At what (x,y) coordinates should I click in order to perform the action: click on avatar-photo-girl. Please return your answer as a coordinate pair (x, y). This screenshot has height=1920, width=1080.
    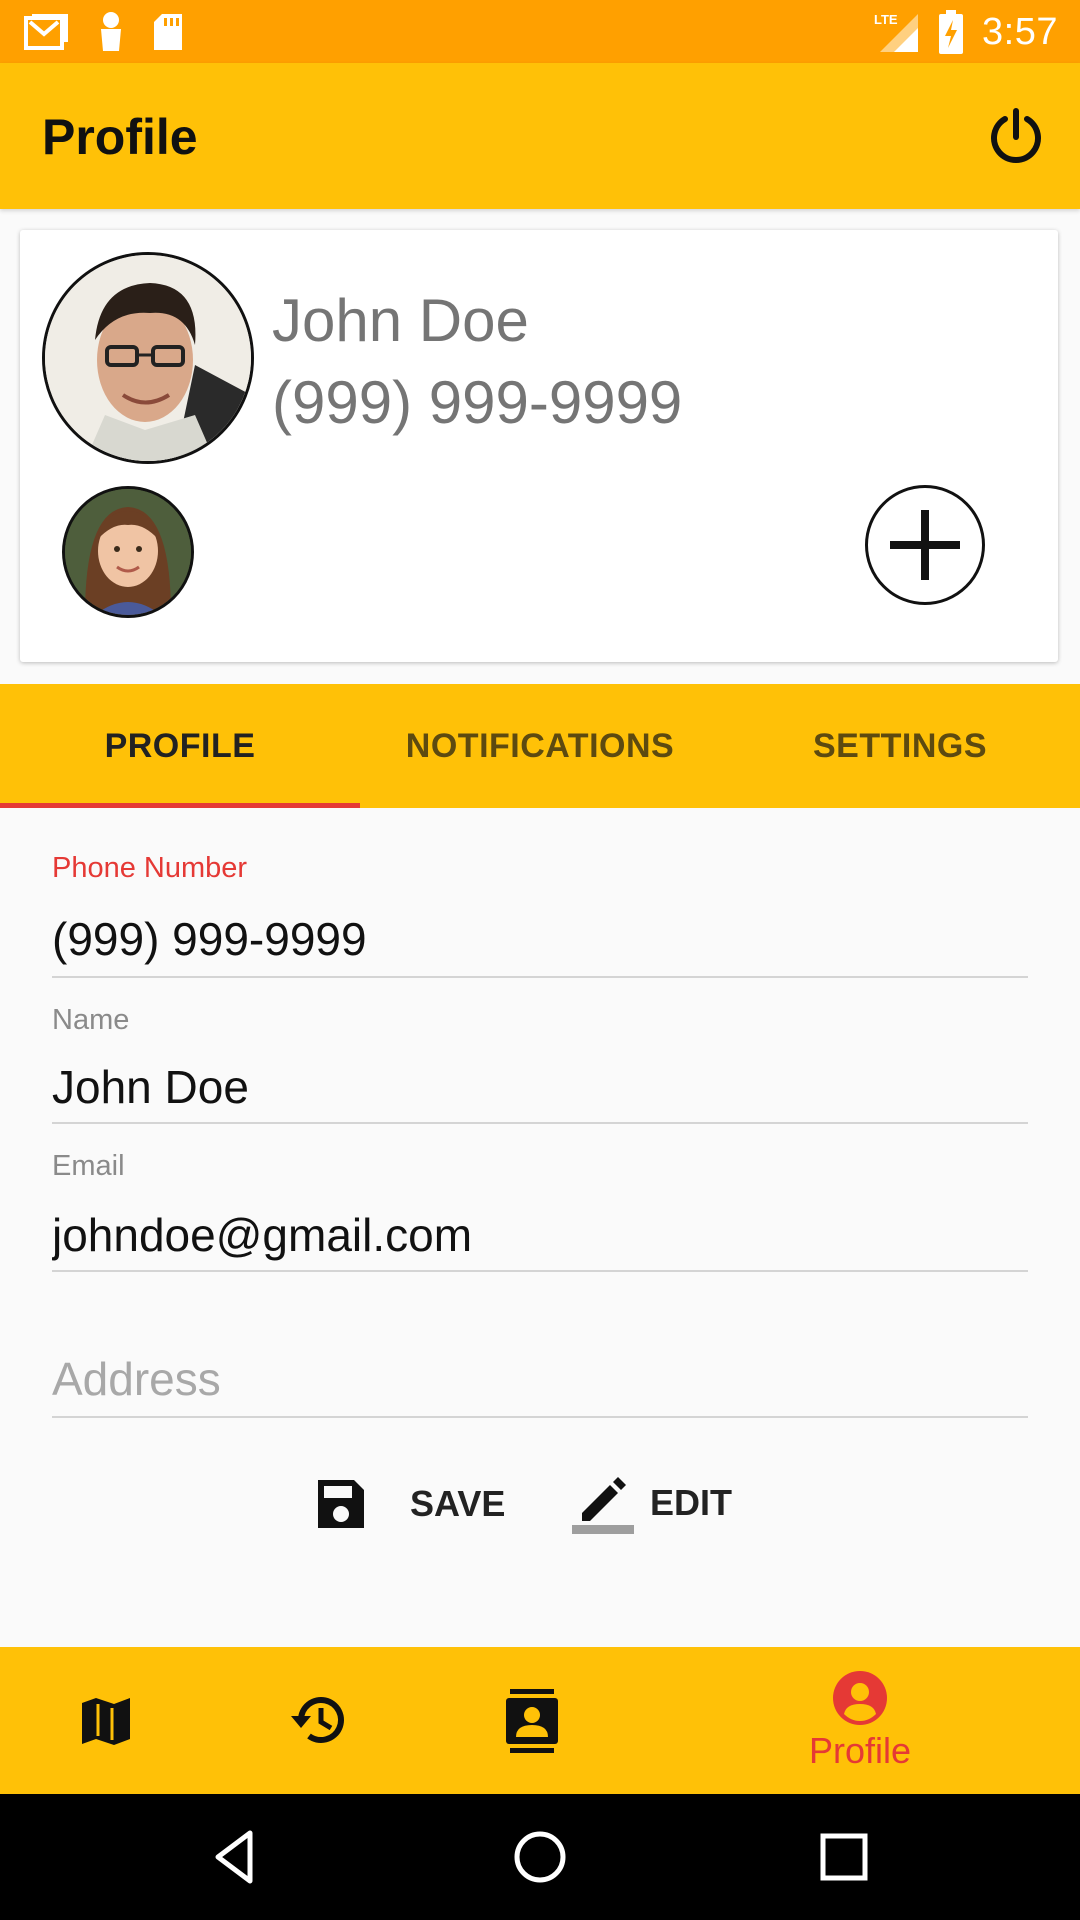
    Looking at the image, I should click on (128, 552).